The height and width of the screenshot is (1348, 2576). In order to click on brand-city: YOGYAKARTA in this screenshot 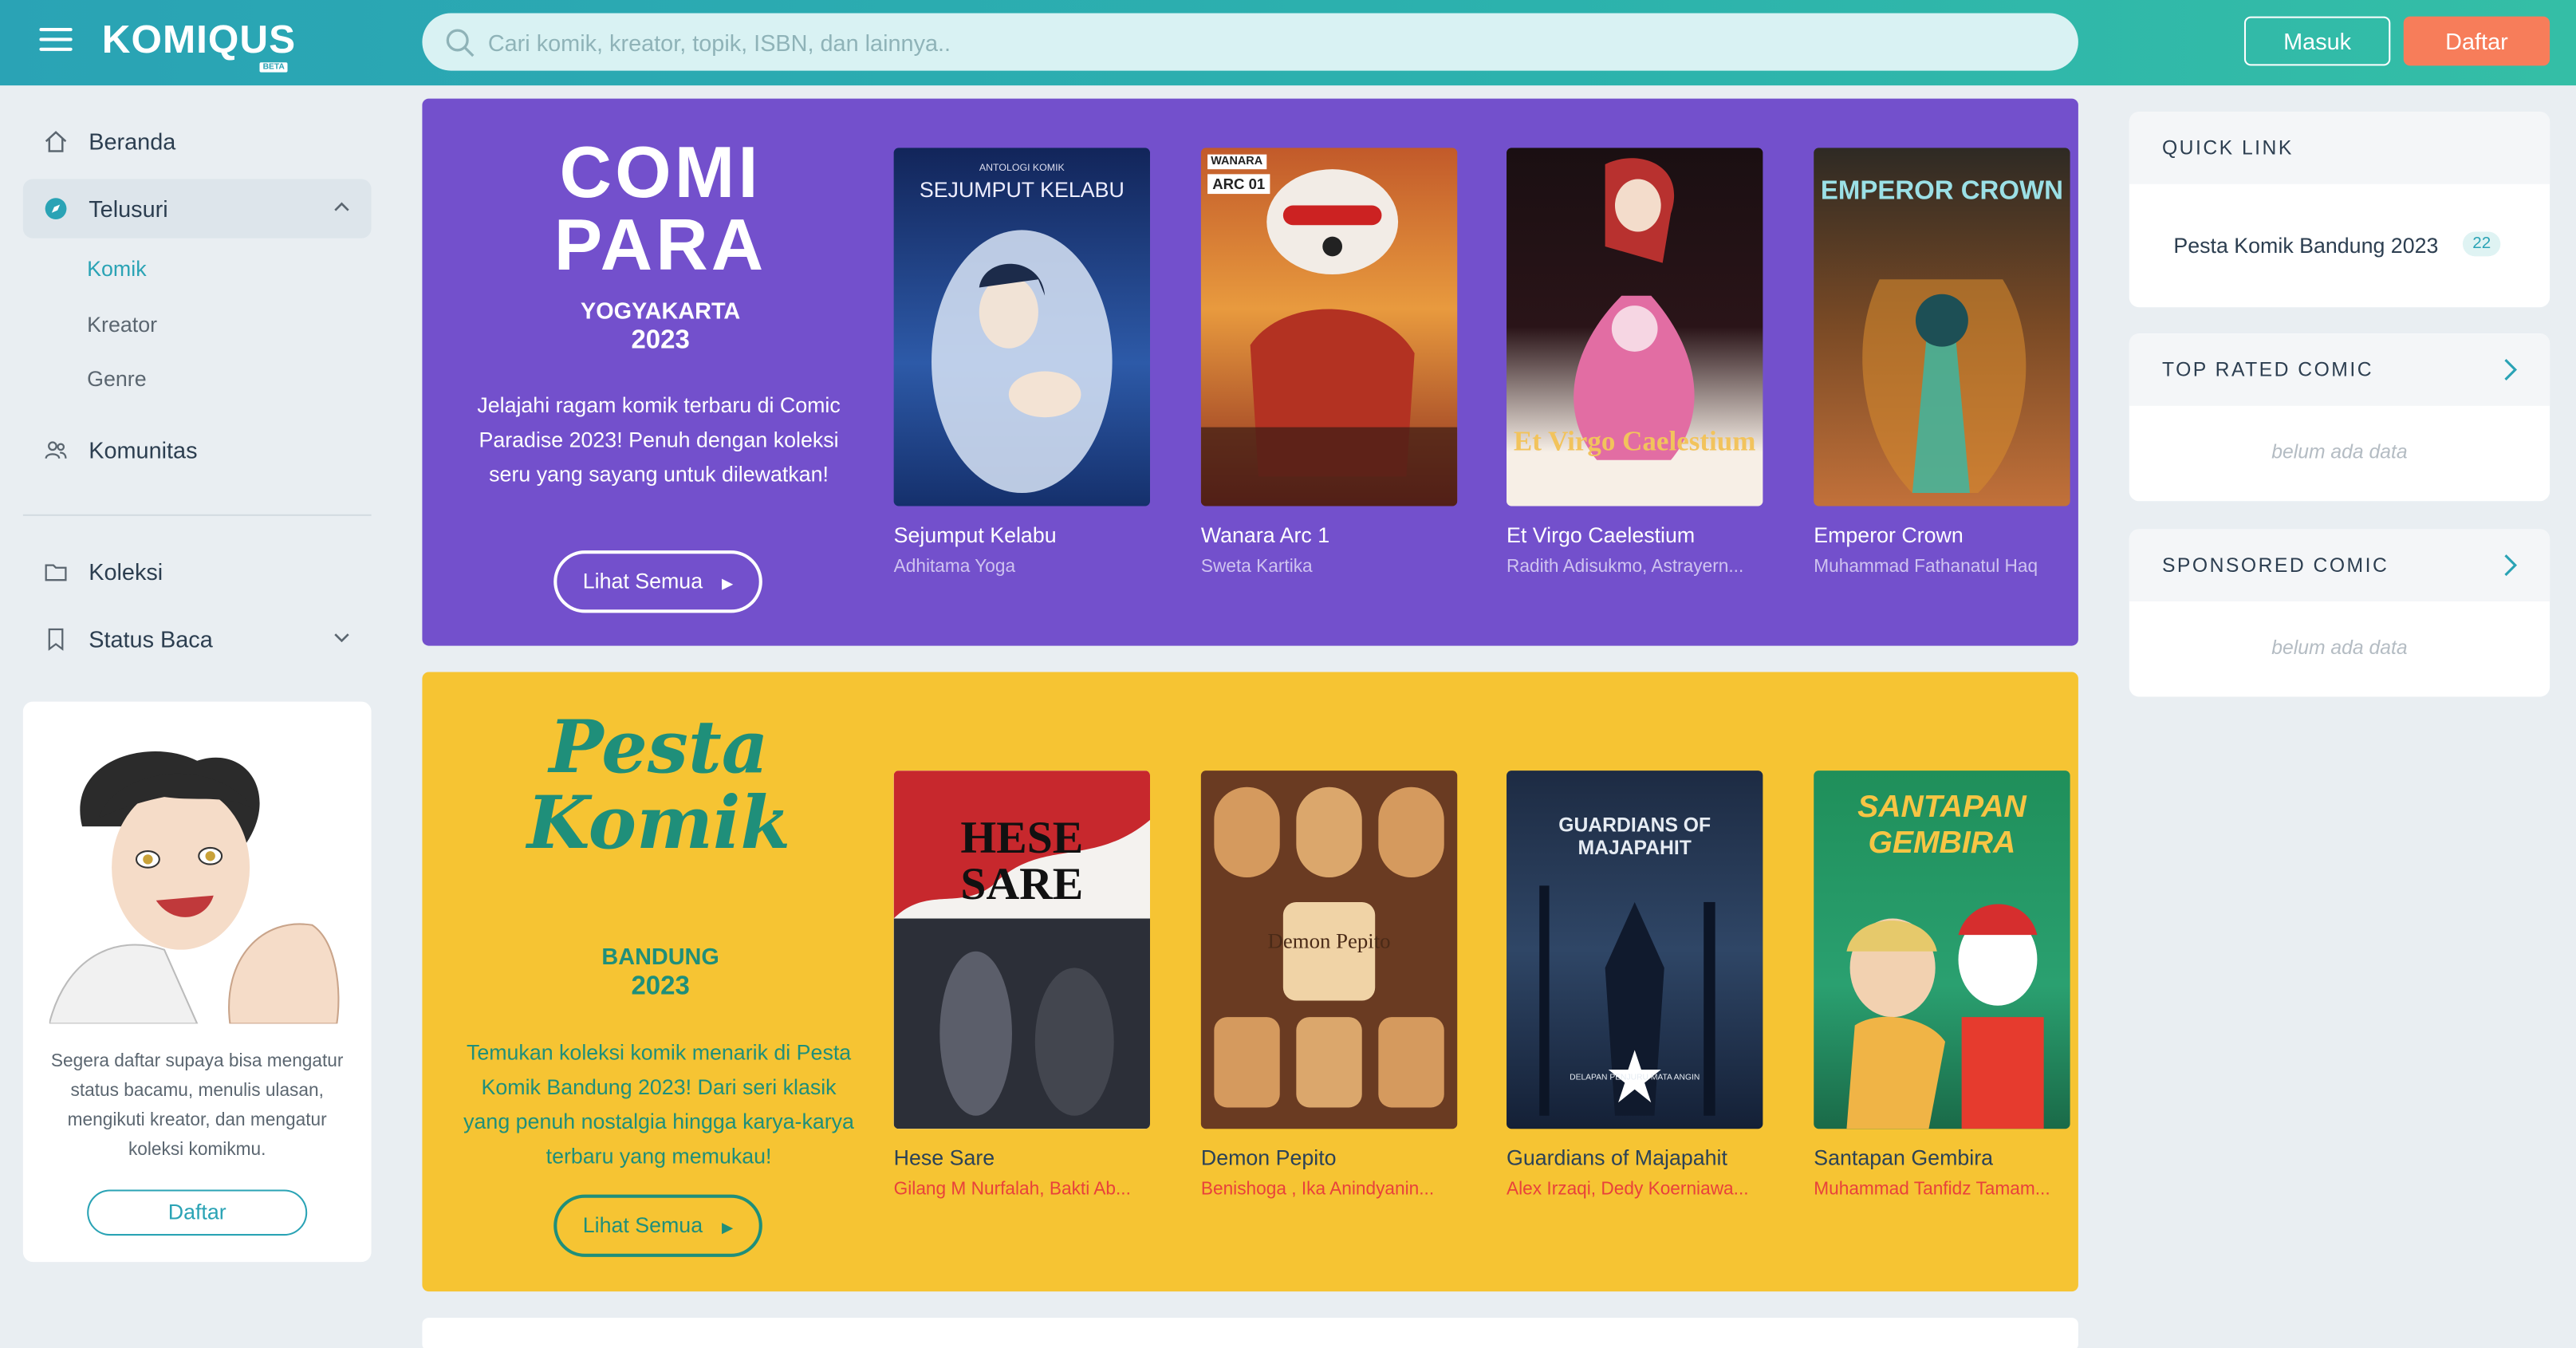, I will do `click(660, 310)`.